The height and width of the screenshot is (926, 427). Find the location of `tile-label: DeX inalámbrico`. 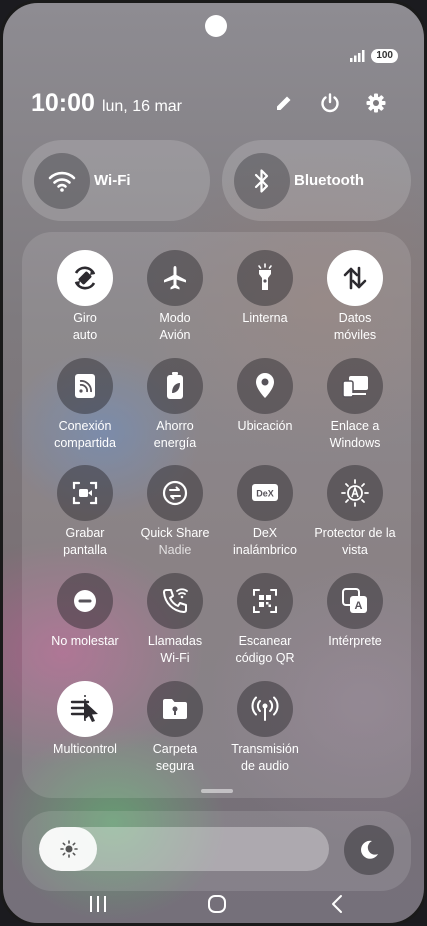

tile-label: DeX inalámbrico is located at coordinates (265, 541).